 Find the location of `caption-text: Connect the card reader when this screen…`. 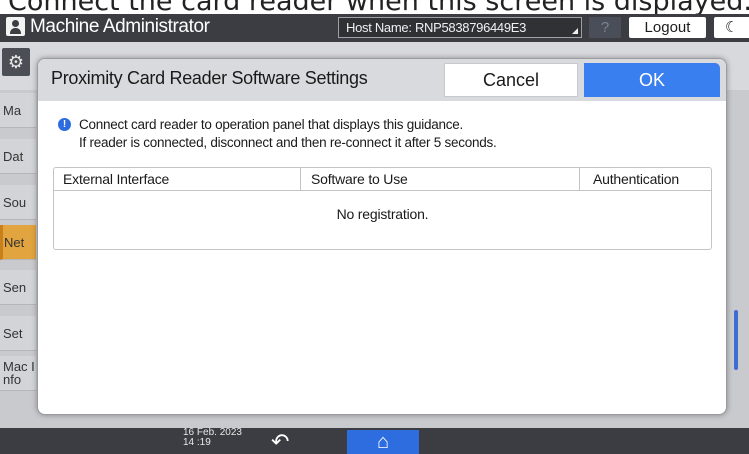

caption-text: Connect the card reader when this screen… is located at coordinates (378, 7).